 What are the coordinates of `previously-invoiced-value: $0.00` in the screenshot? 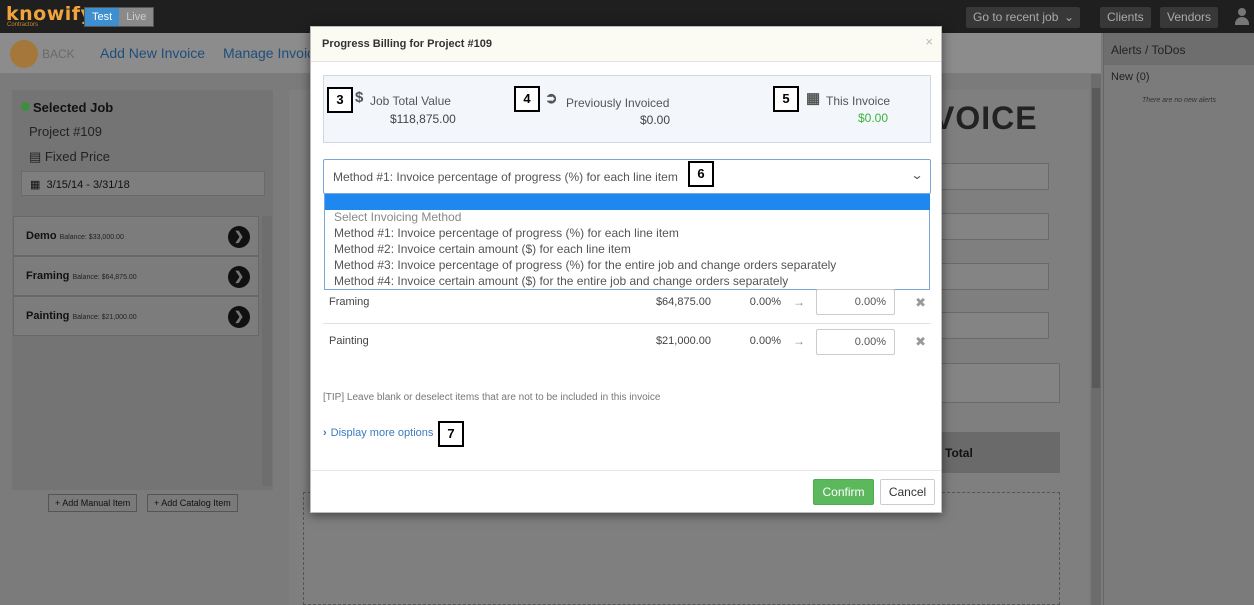 It's located at (655, 120).